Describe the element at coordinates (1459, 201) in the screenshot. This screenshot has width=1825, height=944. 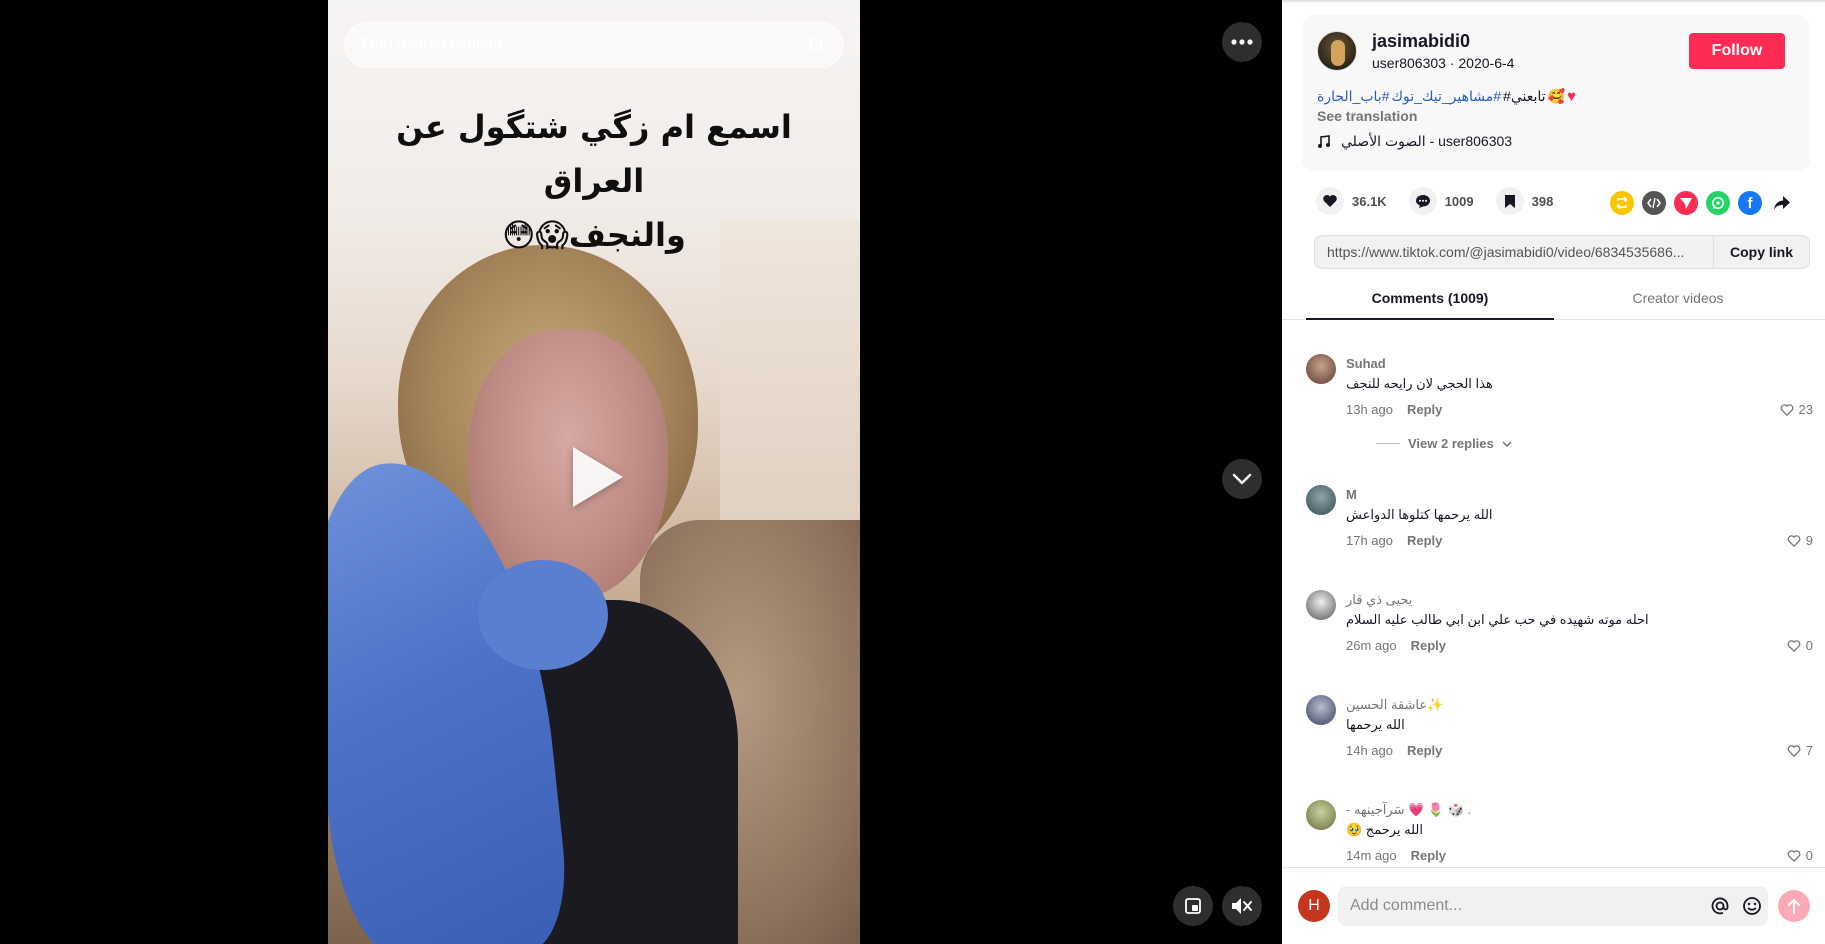
I see `comment-count: 1009` at that location.